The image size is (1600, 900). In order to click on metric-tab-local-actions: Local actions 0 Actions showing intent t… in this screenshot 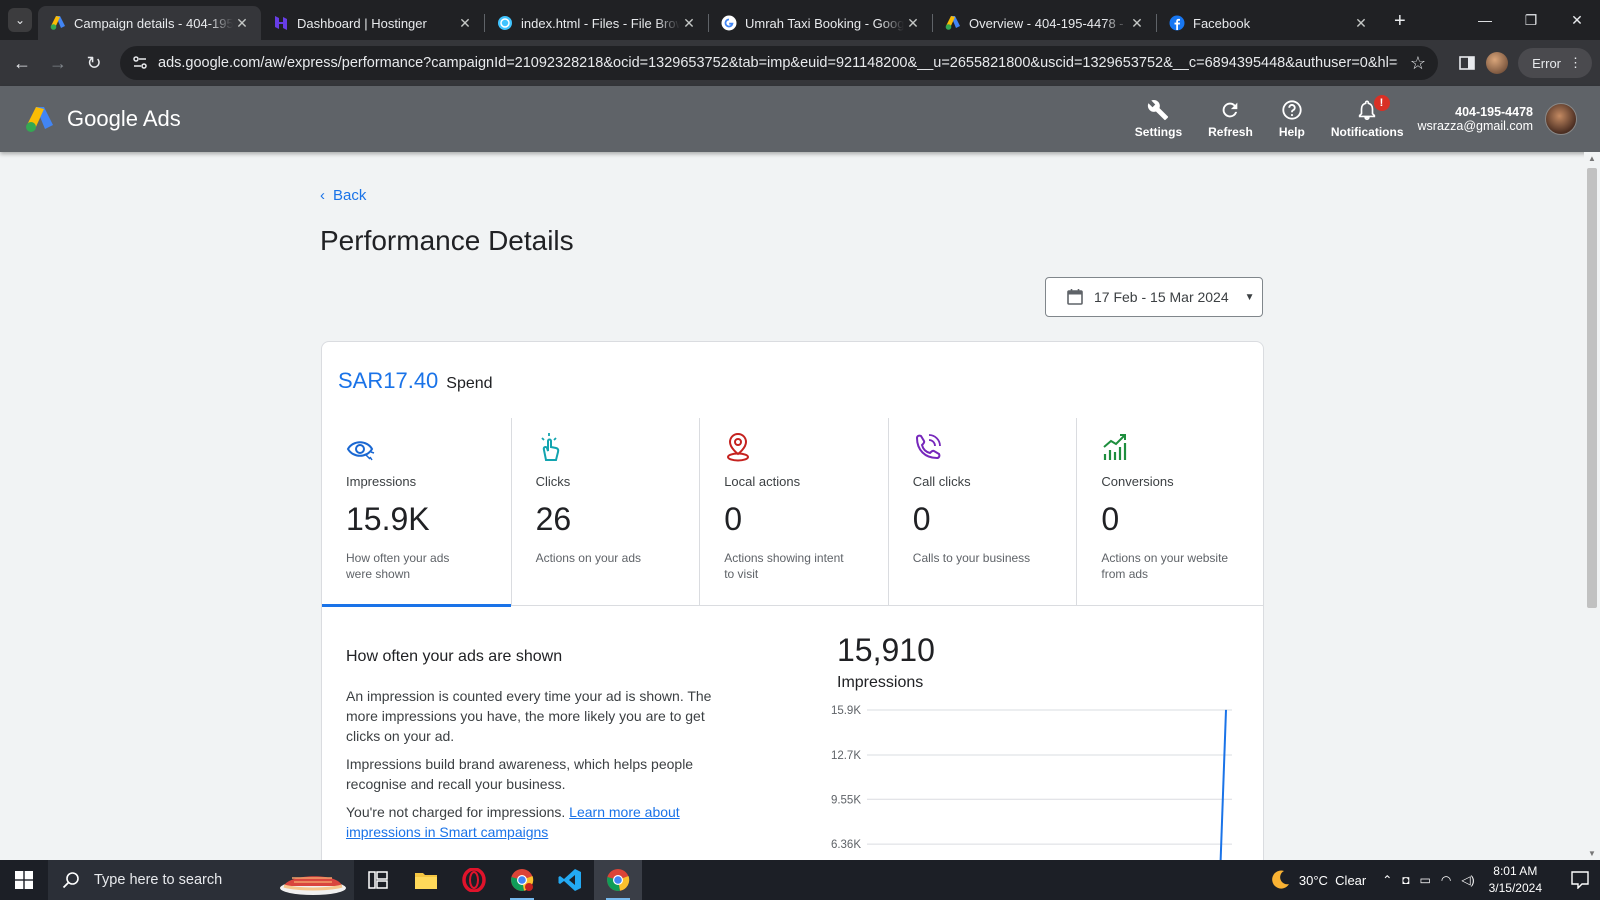, I will do `click(793, 512)`.